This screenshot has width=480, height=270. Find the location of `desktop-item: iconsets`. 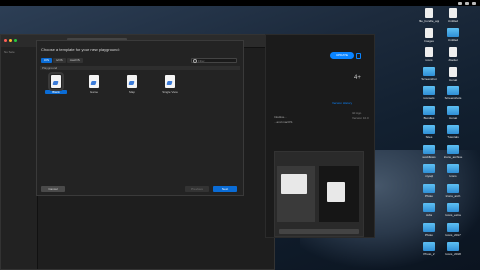

desktop-item: iconsets is located at coordinates (429, 93).